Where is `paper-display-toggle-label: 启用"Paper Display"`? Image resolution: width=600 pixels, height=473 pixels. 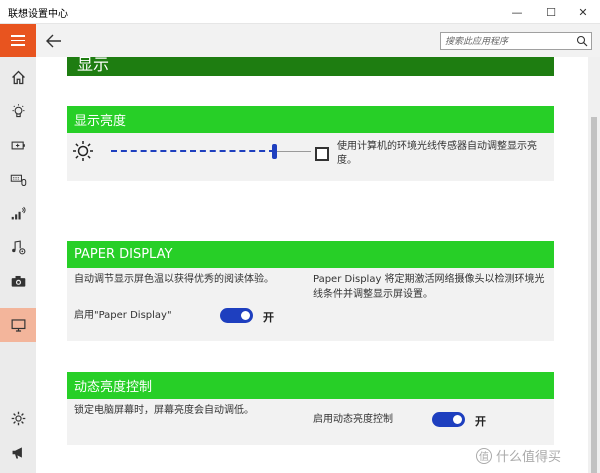 paper-display-toggle-label: 启用"Paper Display" is located at coordinates (123, 315).